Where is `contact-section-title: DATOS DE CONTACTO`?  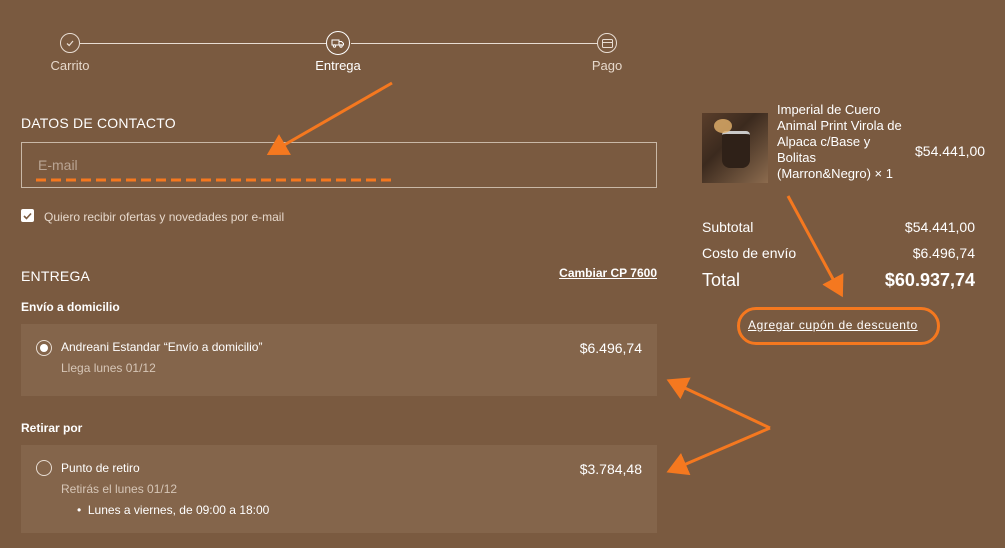 contact-section-title: DATOS DE CONTACTO is located at coordinates (98, 123).